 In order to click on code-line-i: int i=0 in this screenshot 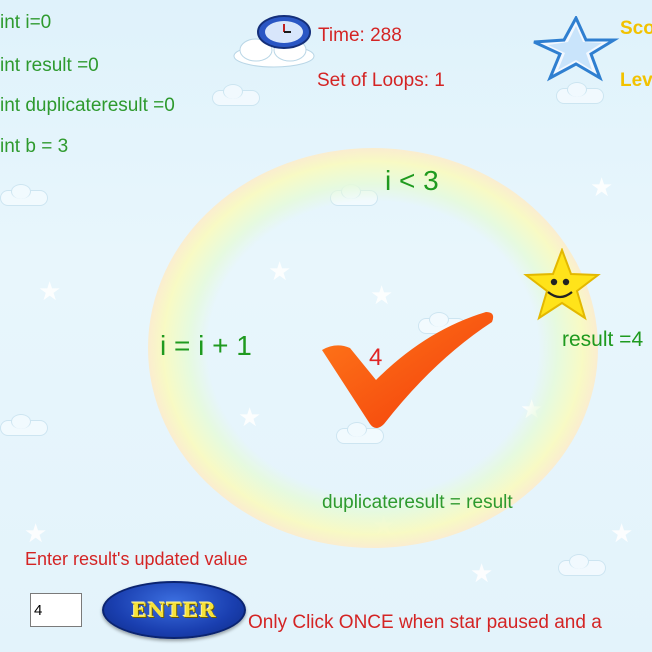, I will do `click(26, 22)`.